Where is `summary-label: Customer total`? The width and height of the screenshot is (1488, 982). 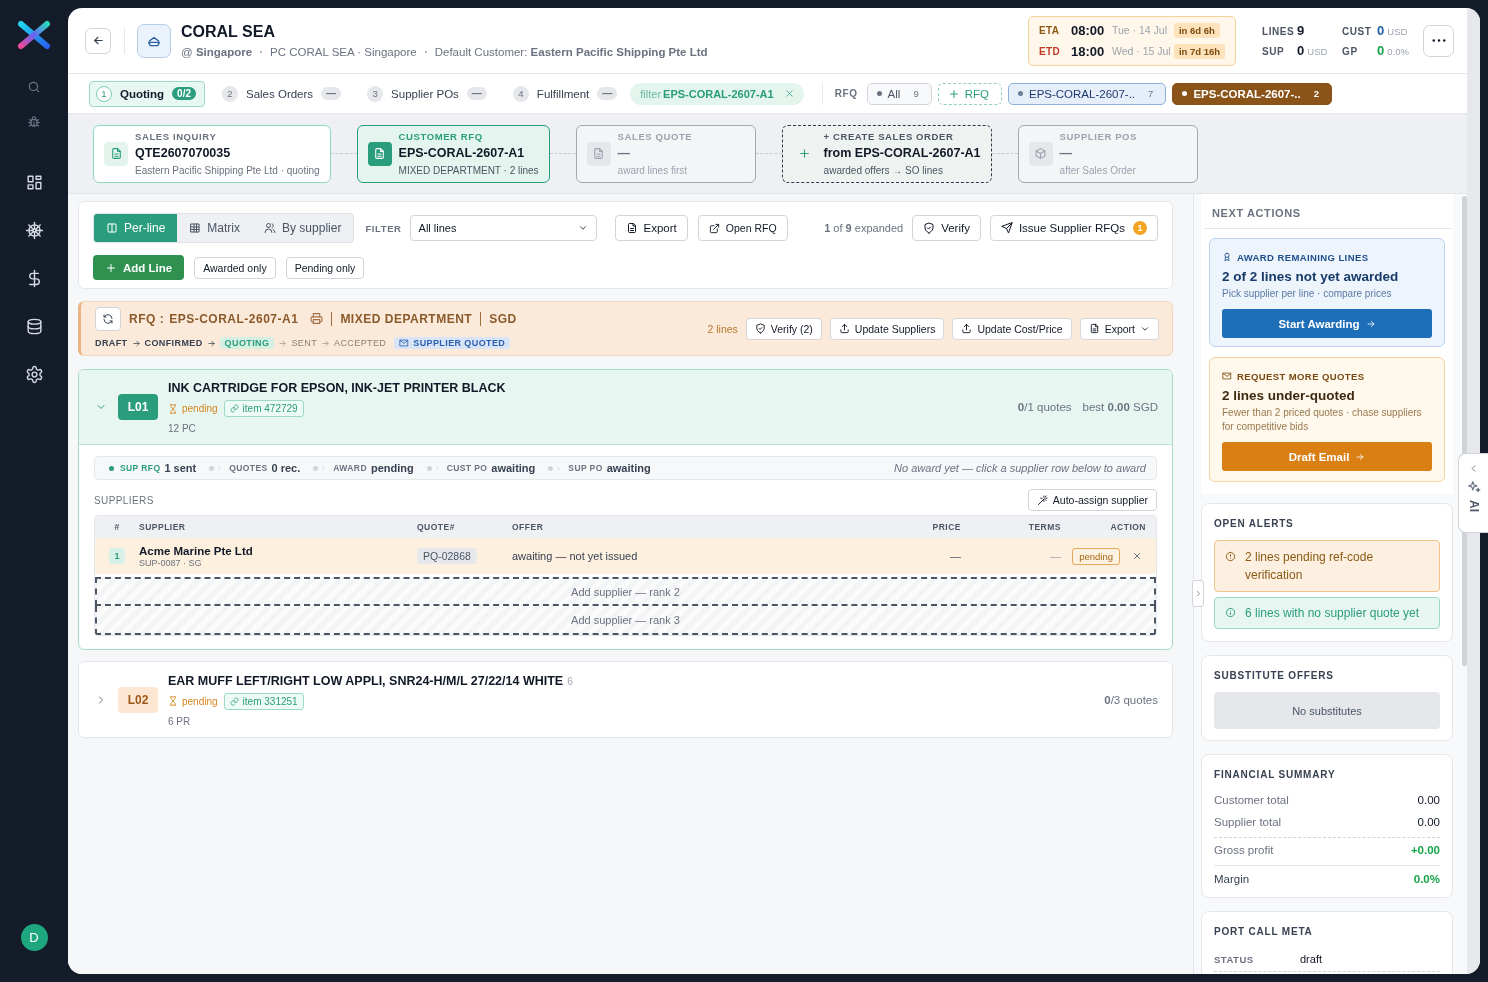 summary-label: Customer total is located at coordinates (1251, 800).